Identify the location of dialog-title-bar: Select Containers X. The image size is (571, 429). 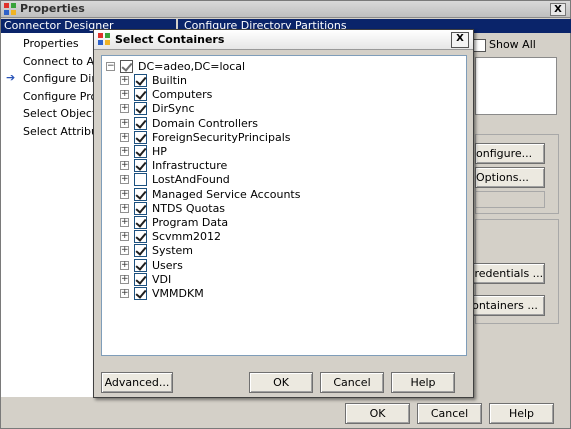
(283, 40).